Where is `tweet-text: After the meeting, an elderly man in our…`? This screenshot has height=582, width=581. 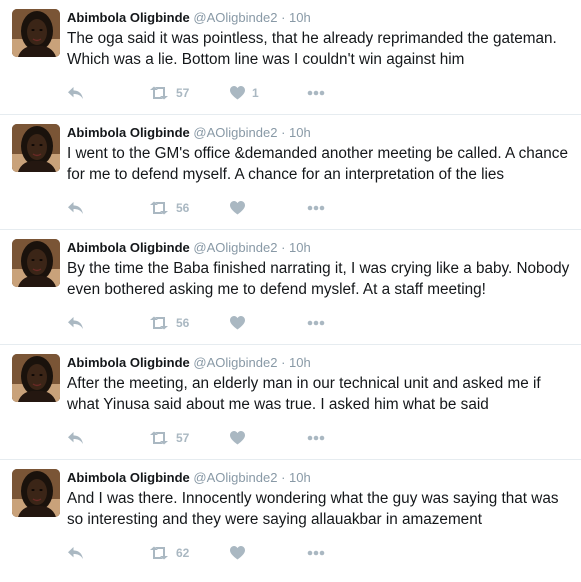 tweet-text: After the meeting, an elderly man in our… is located at coordinates (304, 394).